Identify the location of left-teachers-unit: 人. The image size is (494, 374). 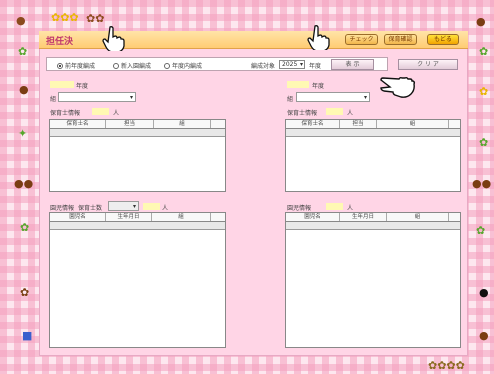
(116, 113).